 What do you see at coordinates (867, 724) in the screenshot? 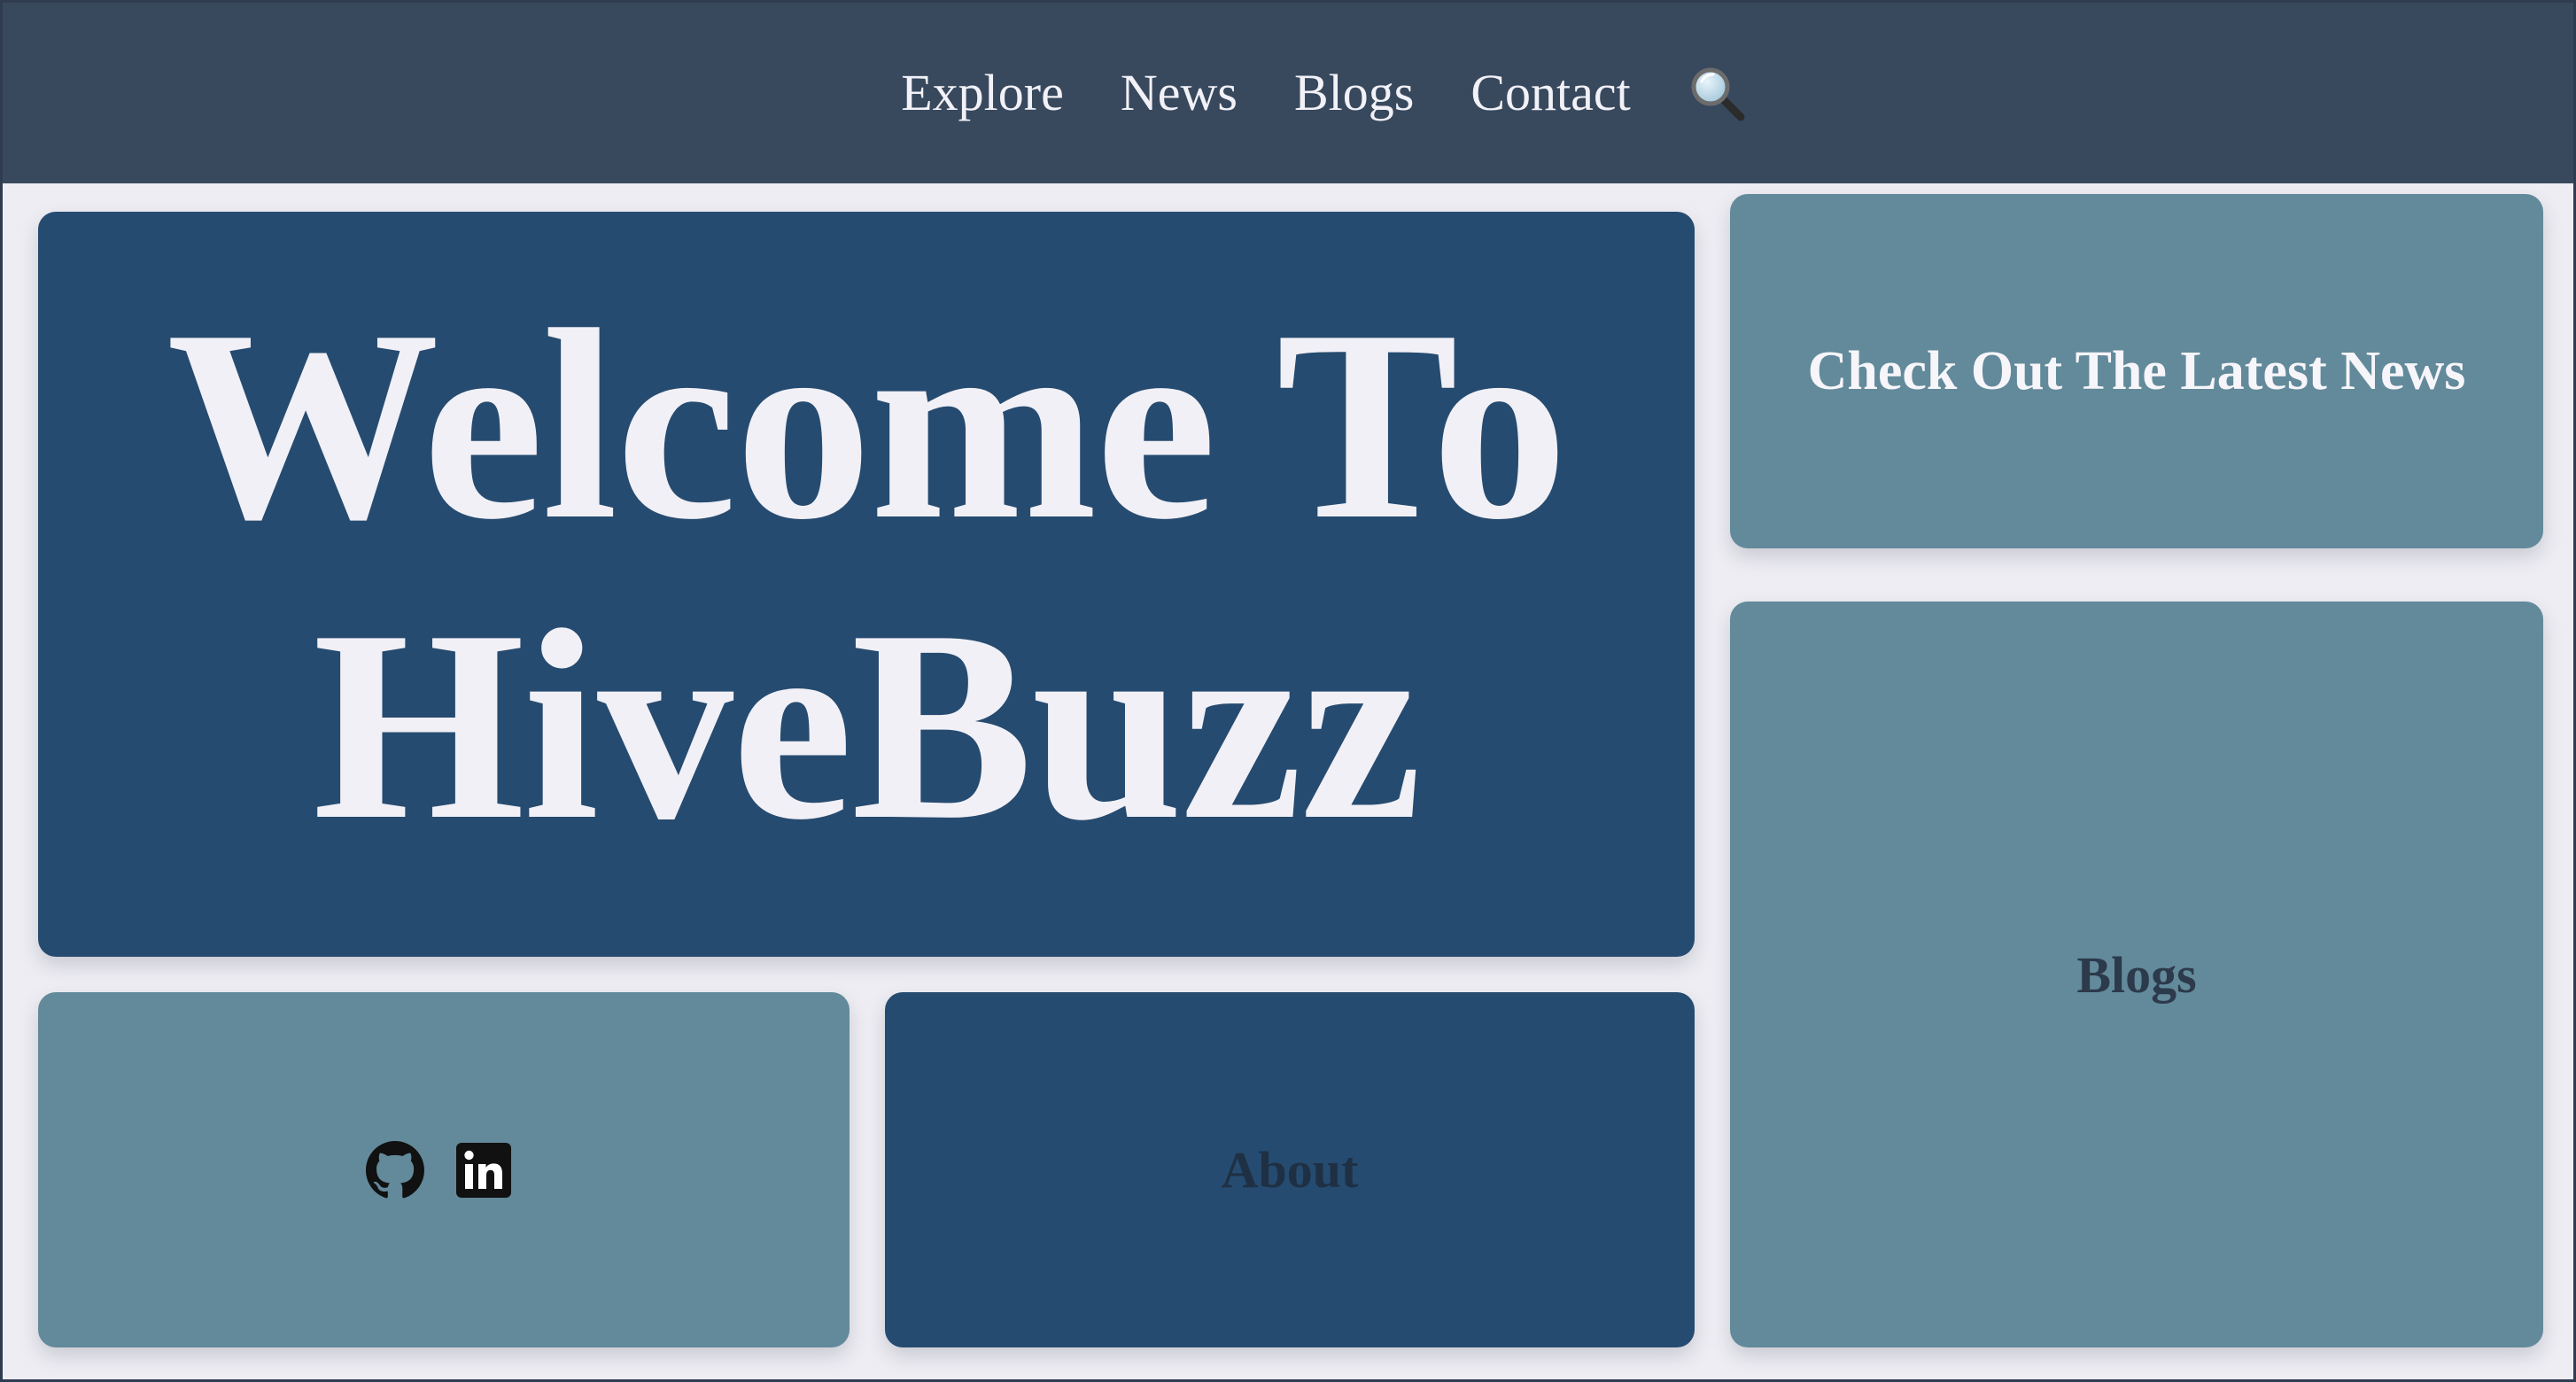
I see `hero-title-line2: HiveBuzz` at bounding box center [867, 724].